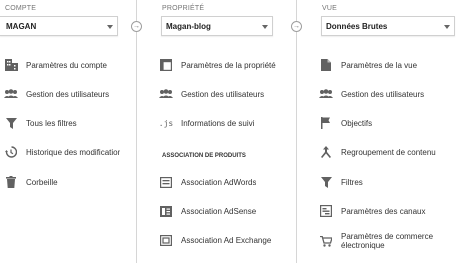 The width and height of the screenshot is (460, 263). I want to click on trash-icon, so click(11, 182).